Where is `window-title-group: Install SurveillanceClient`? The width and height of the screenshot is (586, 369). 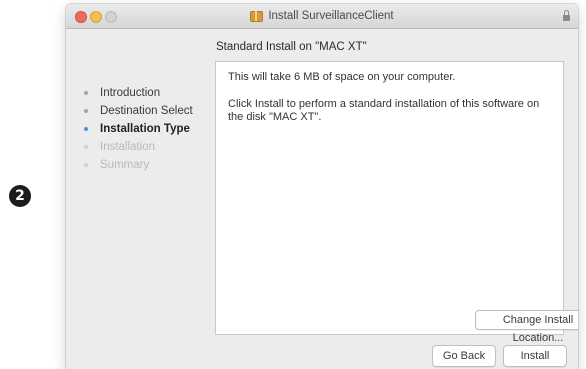
window-title-group: Install SurveillanceClient is located at coordinates (322, 16).